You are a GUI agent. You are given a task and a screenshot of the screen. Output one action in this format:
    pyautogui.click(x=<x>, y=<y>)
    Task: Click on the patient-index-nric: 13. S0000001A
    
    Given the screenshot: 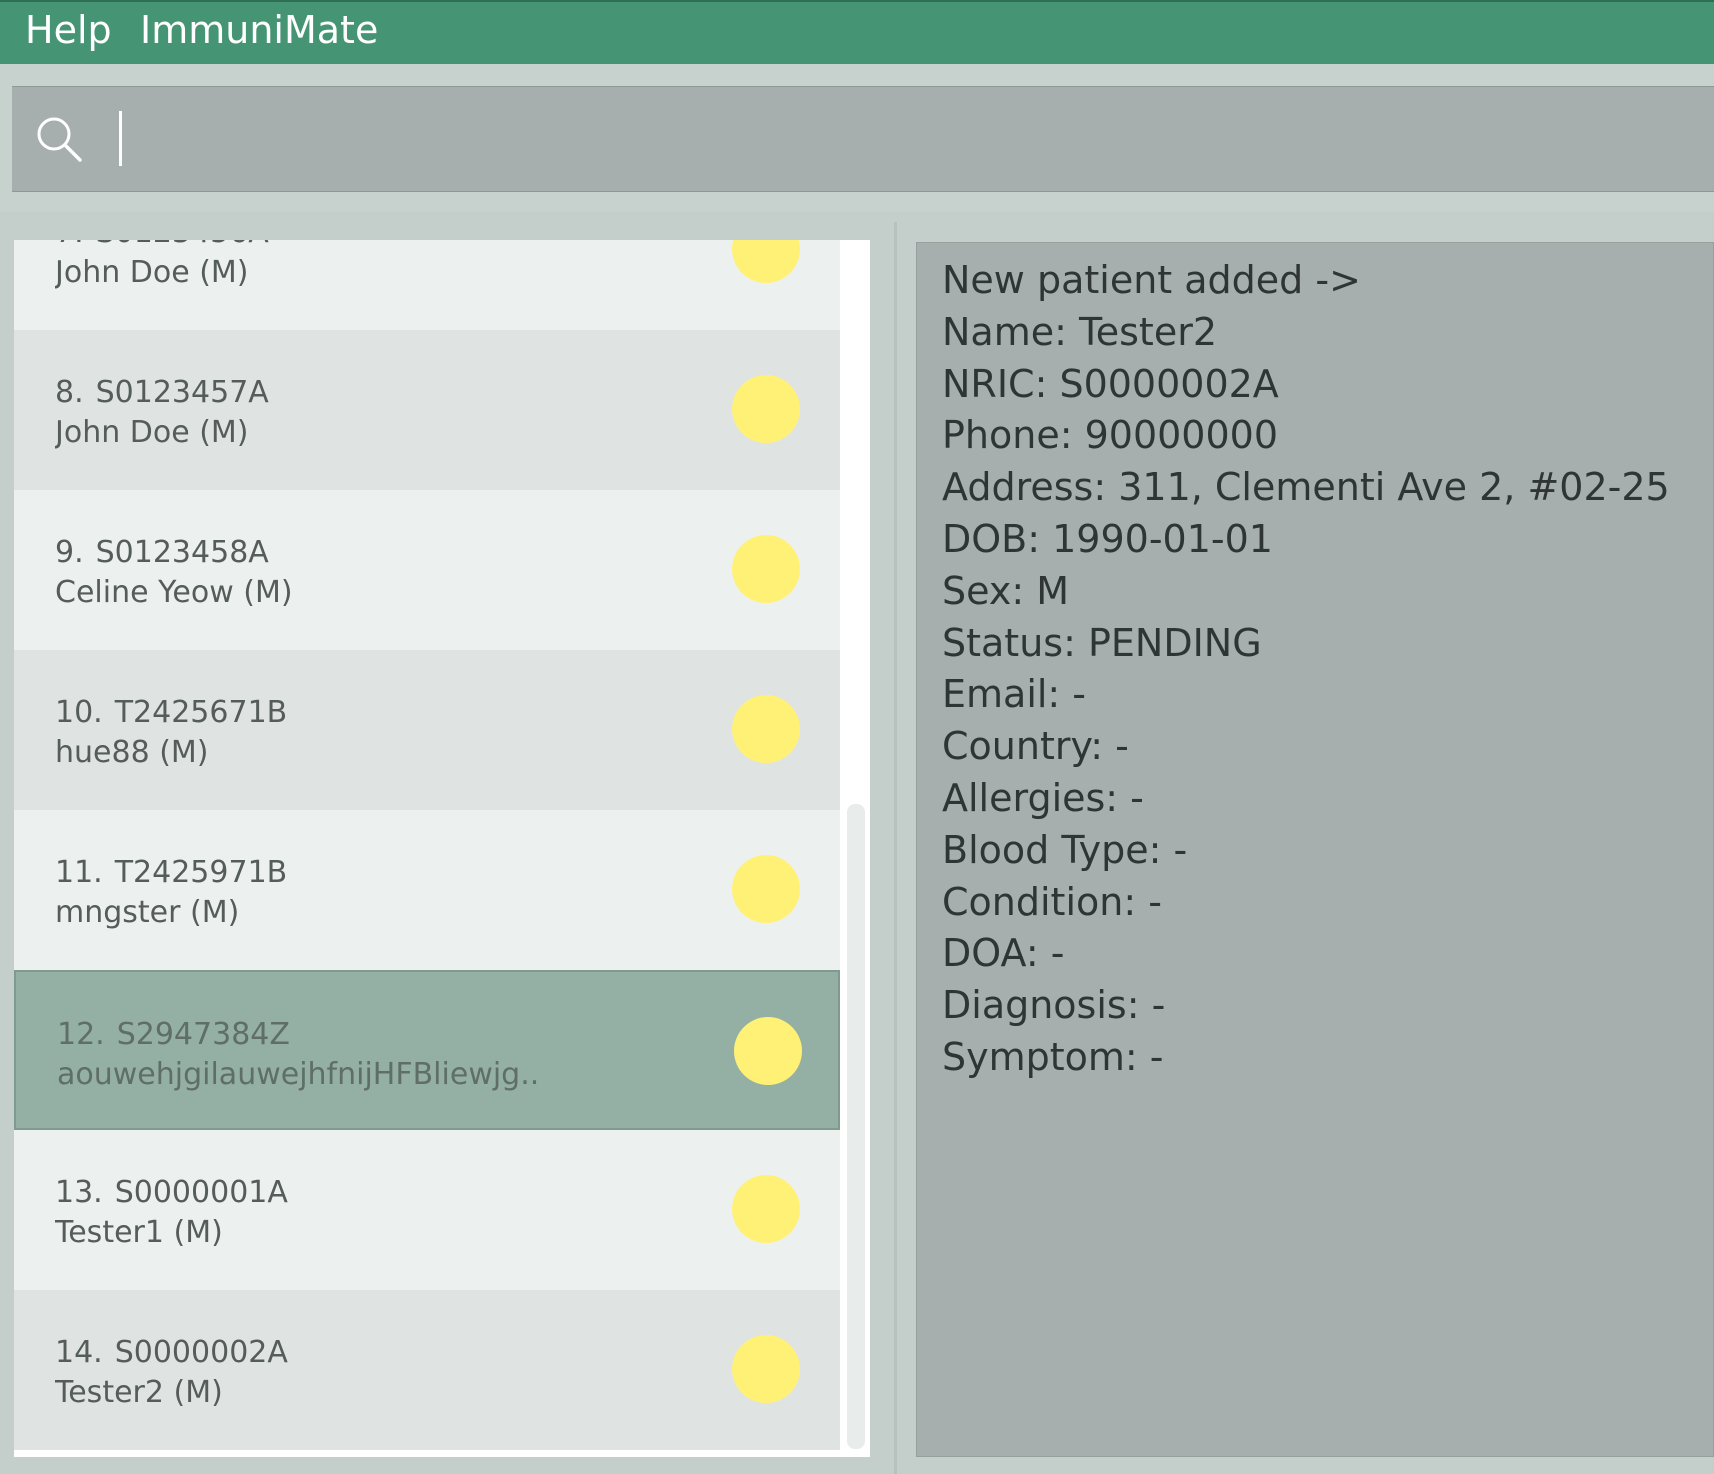 What is the action you would take?
    pyautogui.click(x=171, y=1192)
    